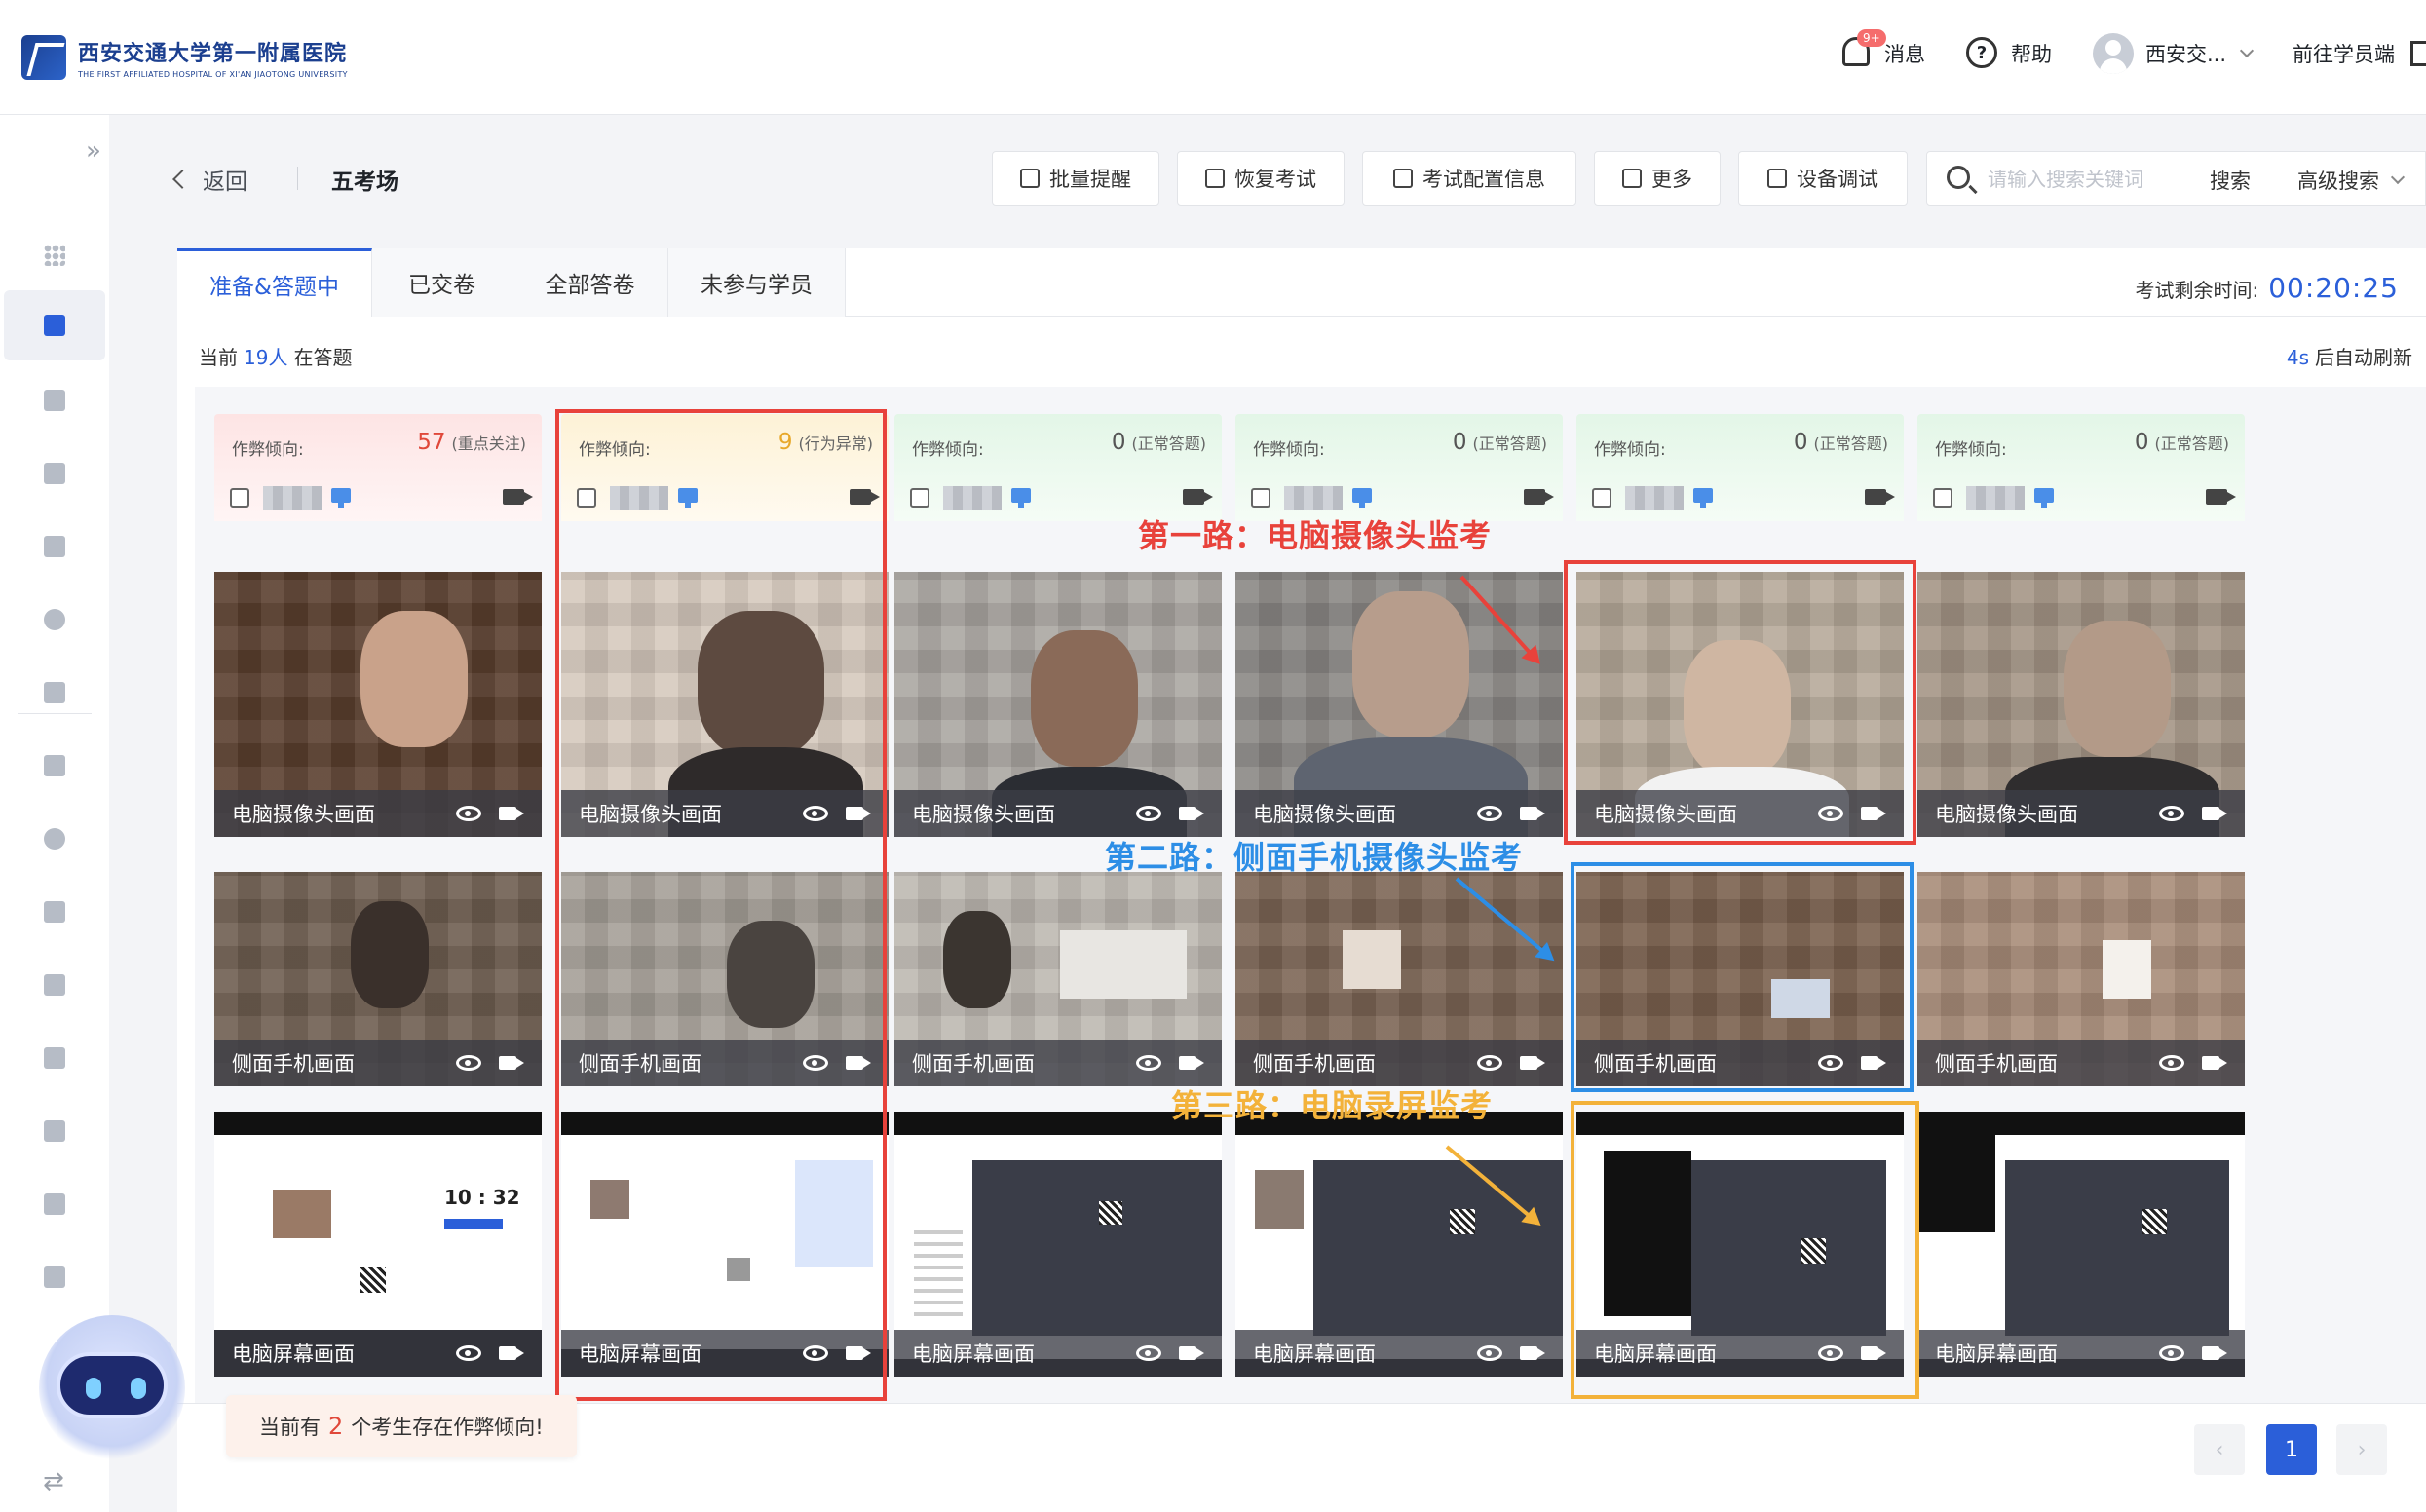 The image size is (2426, 1512). I want to click on expand-sidebar-icon: », so click(93, 151).